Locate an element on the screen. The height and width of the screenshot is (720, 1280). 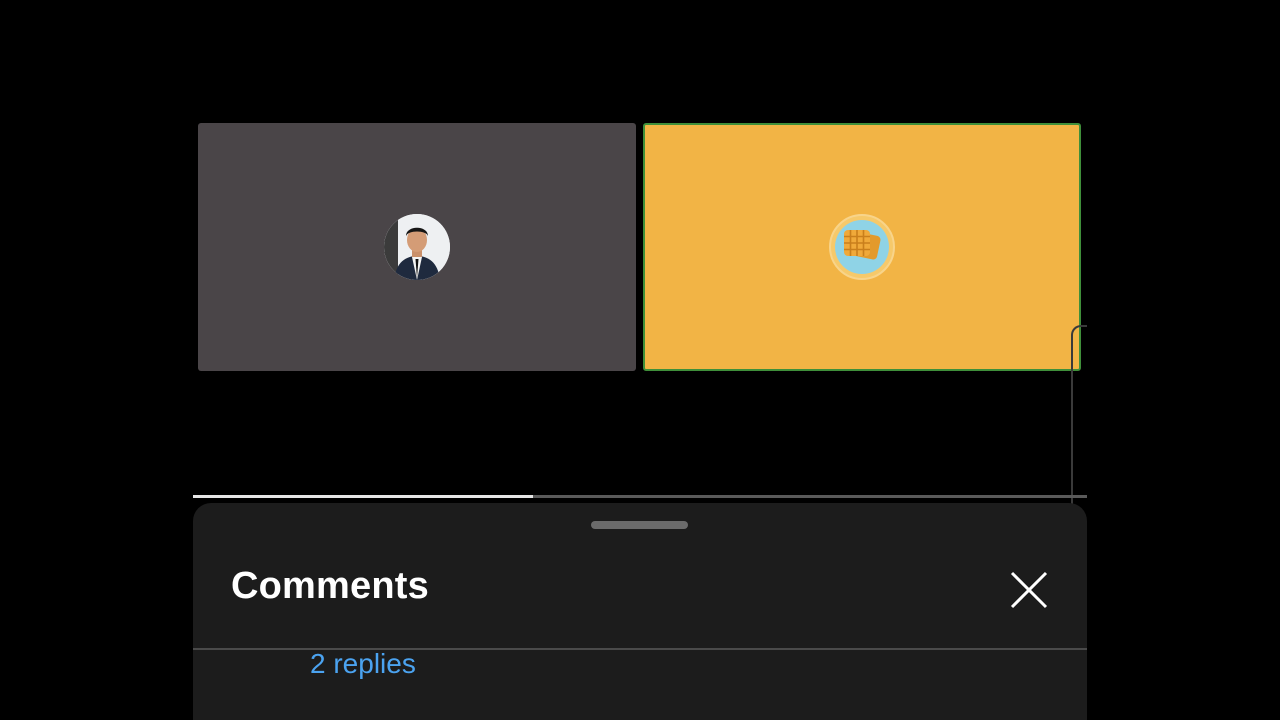
replies-link: 2 replies is located at coordinates (363, 664).